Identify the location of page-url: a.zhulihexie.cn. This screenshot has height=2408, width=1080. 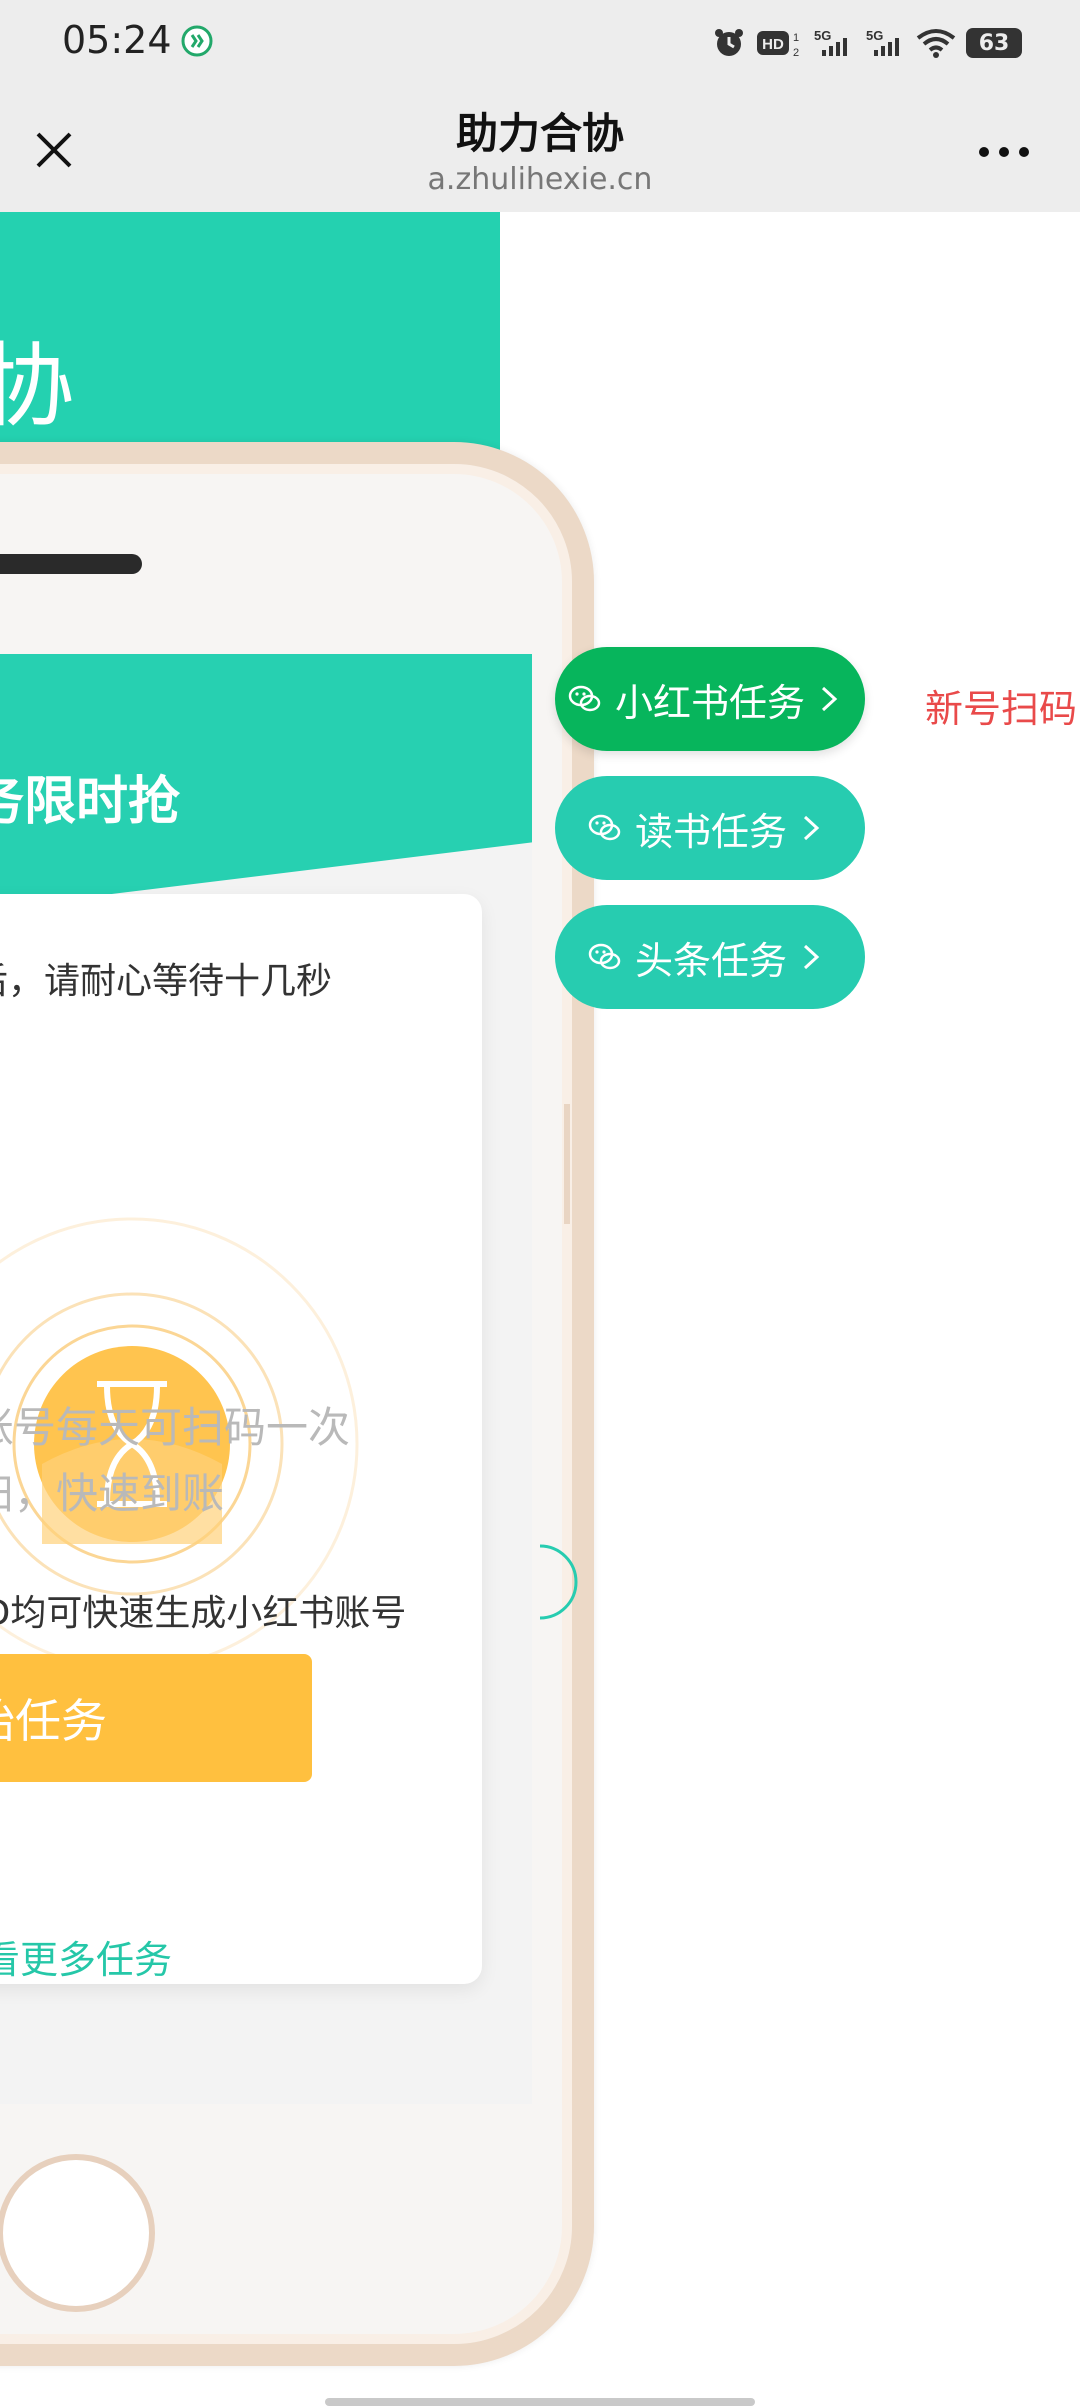
(540, 179).